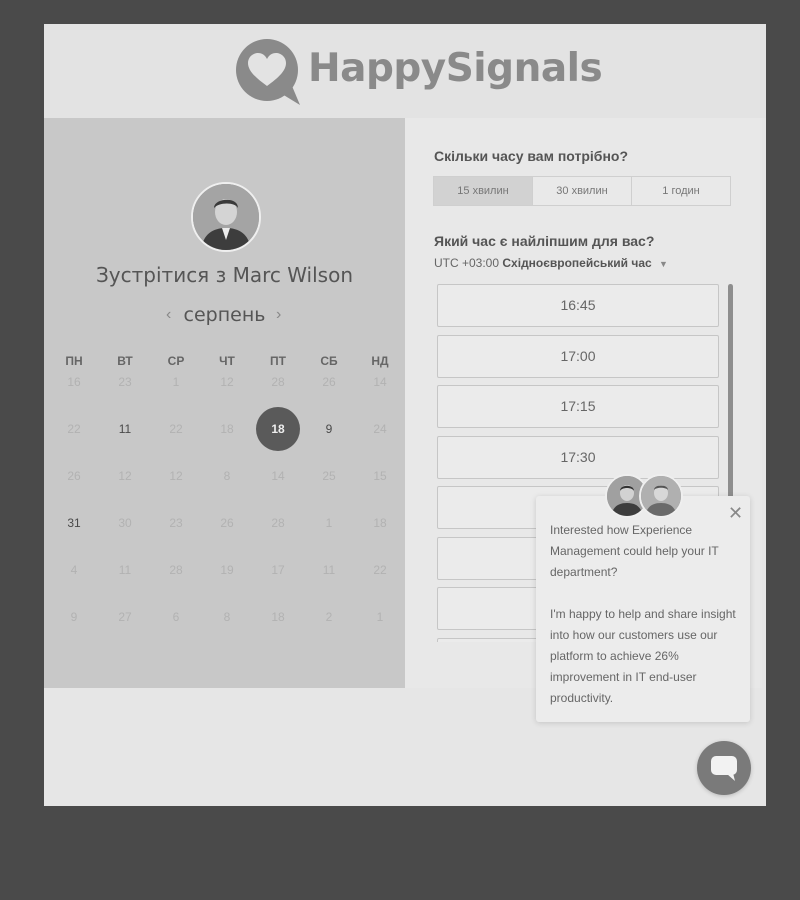  I want to click on scrollbar-thumb, so click(730, 395).